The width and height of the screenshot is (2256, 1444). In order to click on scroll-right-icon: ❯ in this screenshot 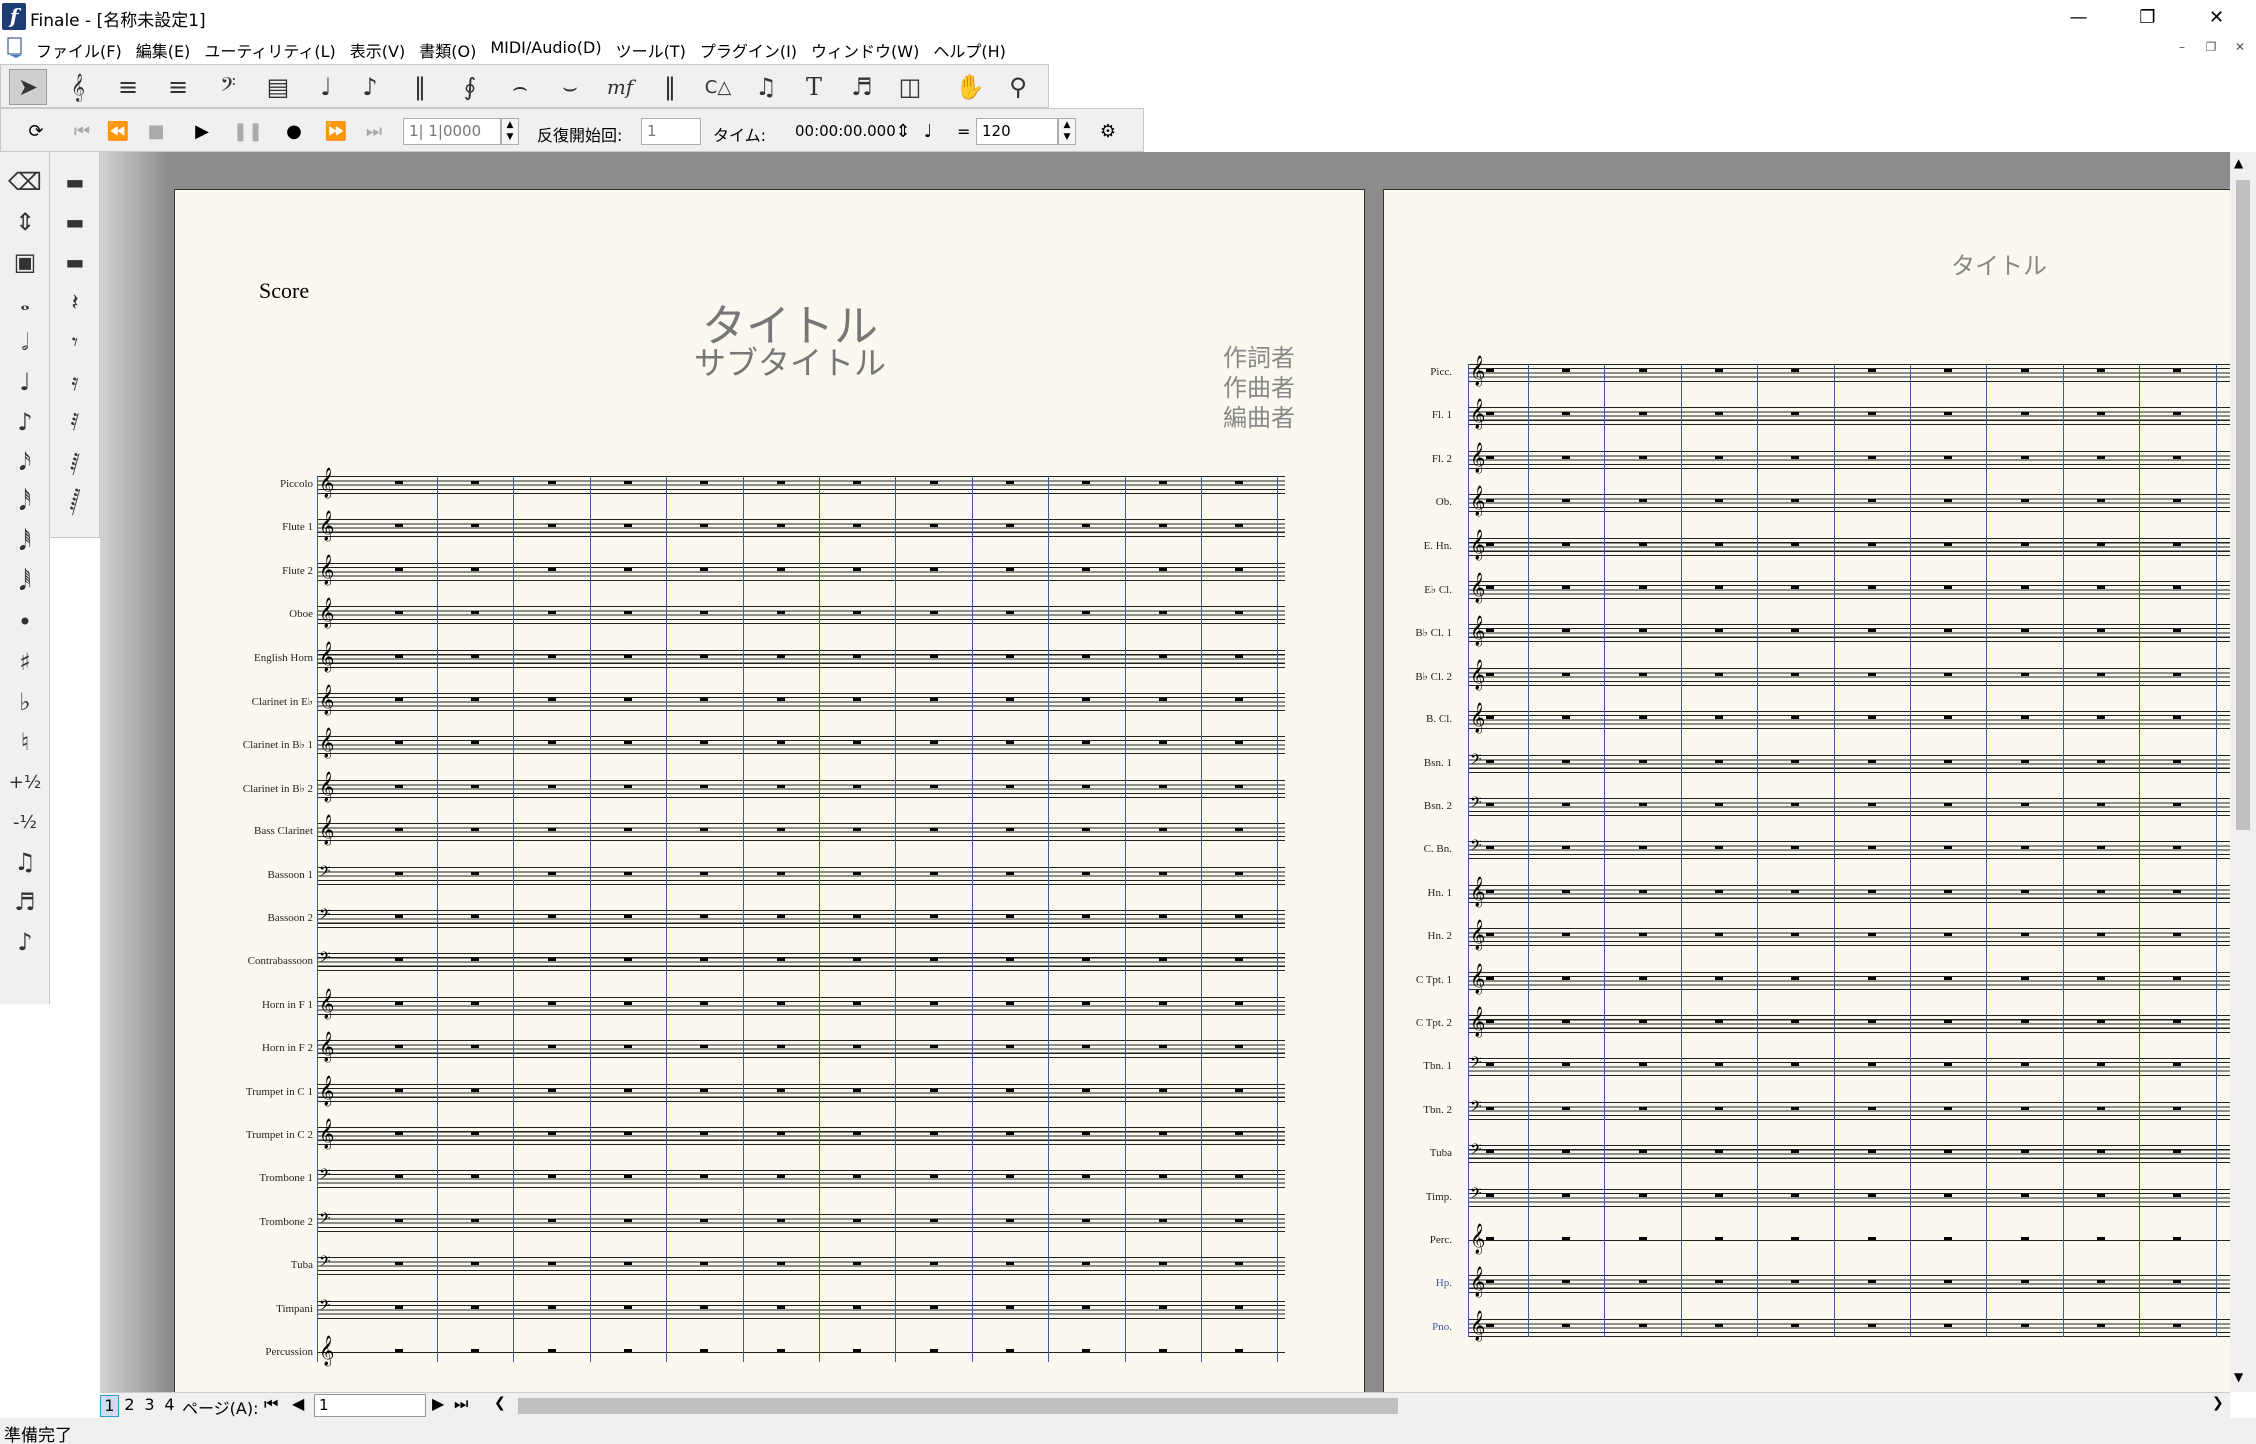, I will do `click(2218, 1403)`.